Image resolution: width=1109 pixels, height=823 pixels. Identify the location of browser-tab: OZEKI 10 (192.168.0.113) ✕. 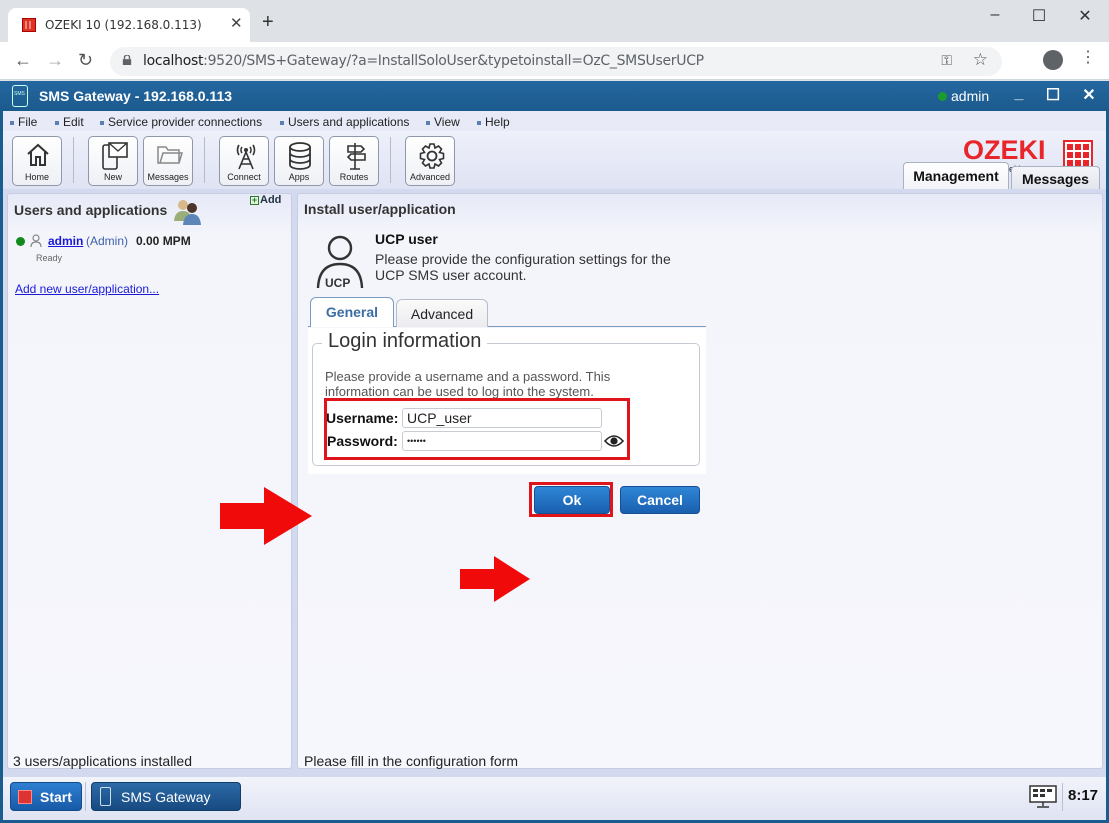
(129, 25).